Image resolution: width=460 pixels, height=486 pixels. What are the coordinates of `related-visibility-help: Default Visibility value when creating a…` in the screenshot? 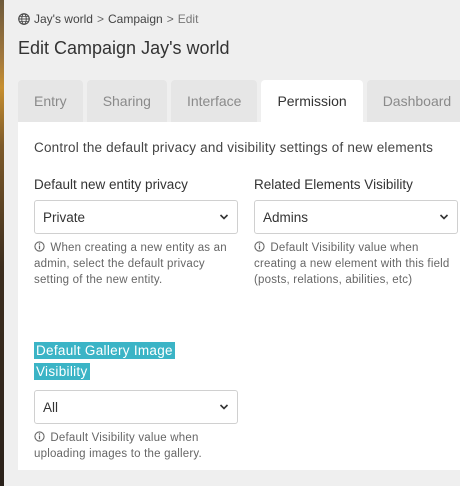 It's located at (356, 264).